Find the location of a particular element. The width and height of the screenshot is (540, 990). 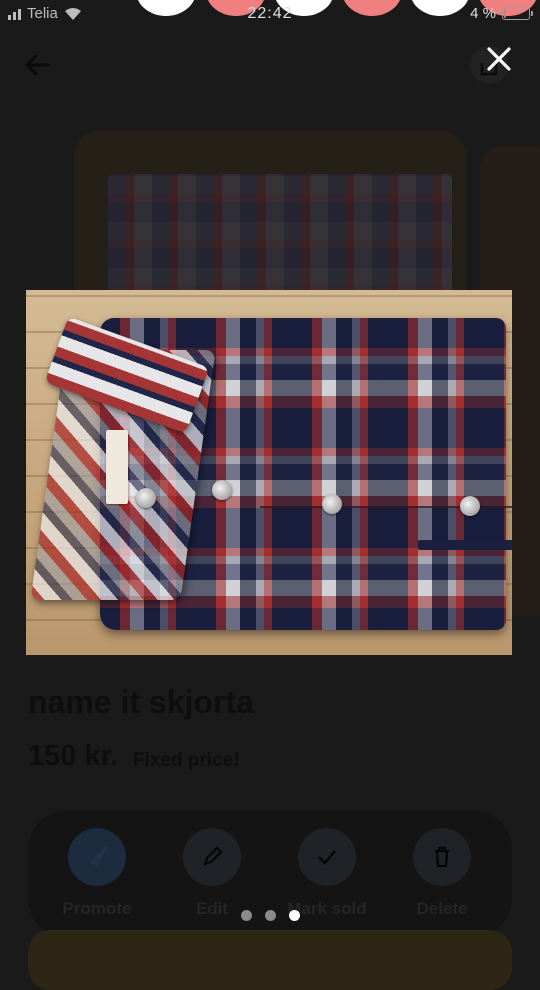

close-icon is located at coordinates (499, 59).